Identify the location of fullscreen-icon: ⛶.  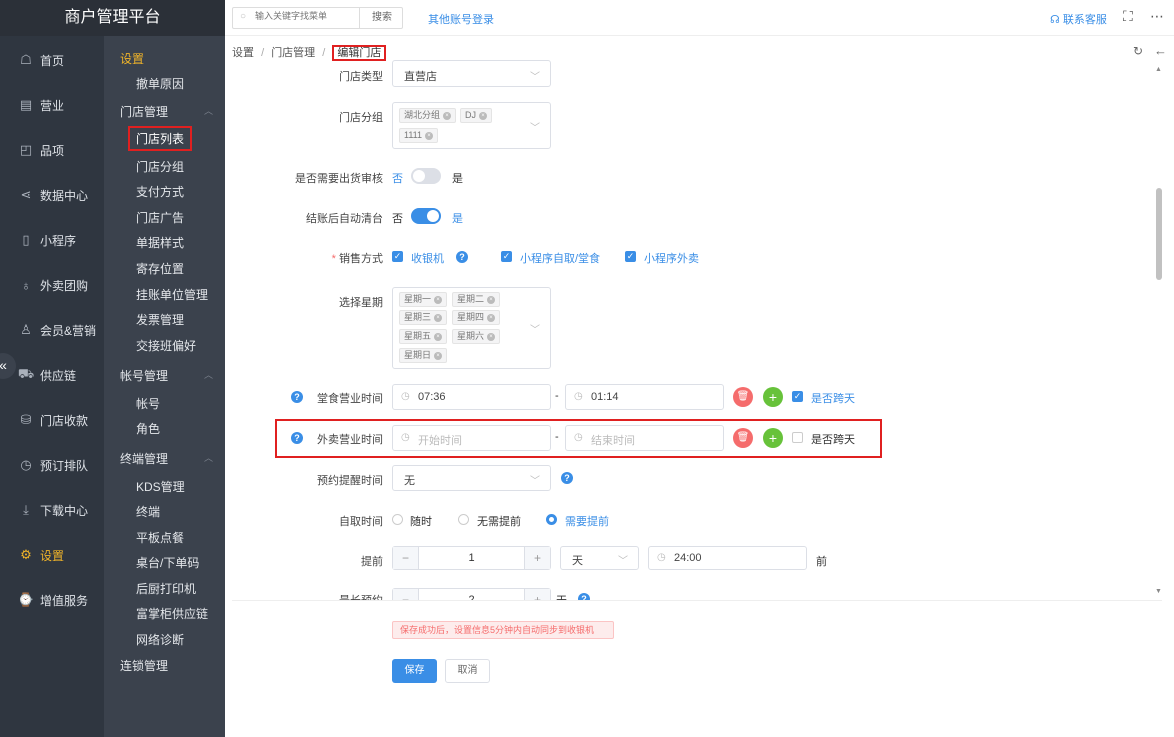
(1128, 16).